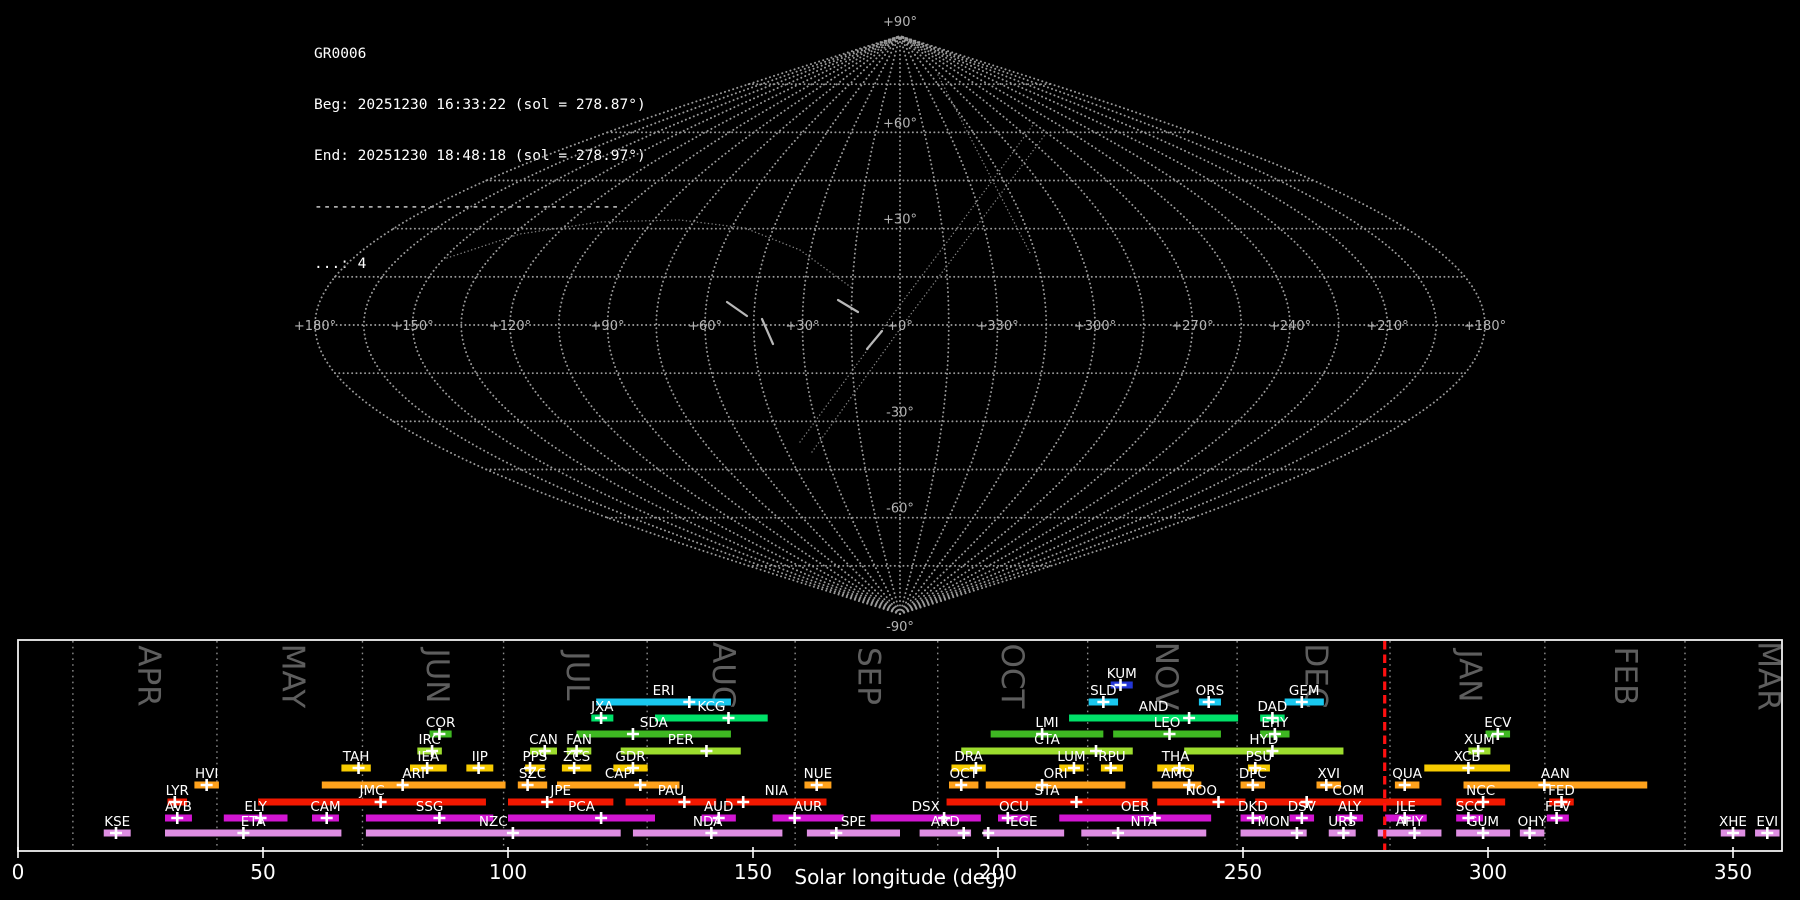  I want to click on month-label-APR: APR, so click(149, 675).